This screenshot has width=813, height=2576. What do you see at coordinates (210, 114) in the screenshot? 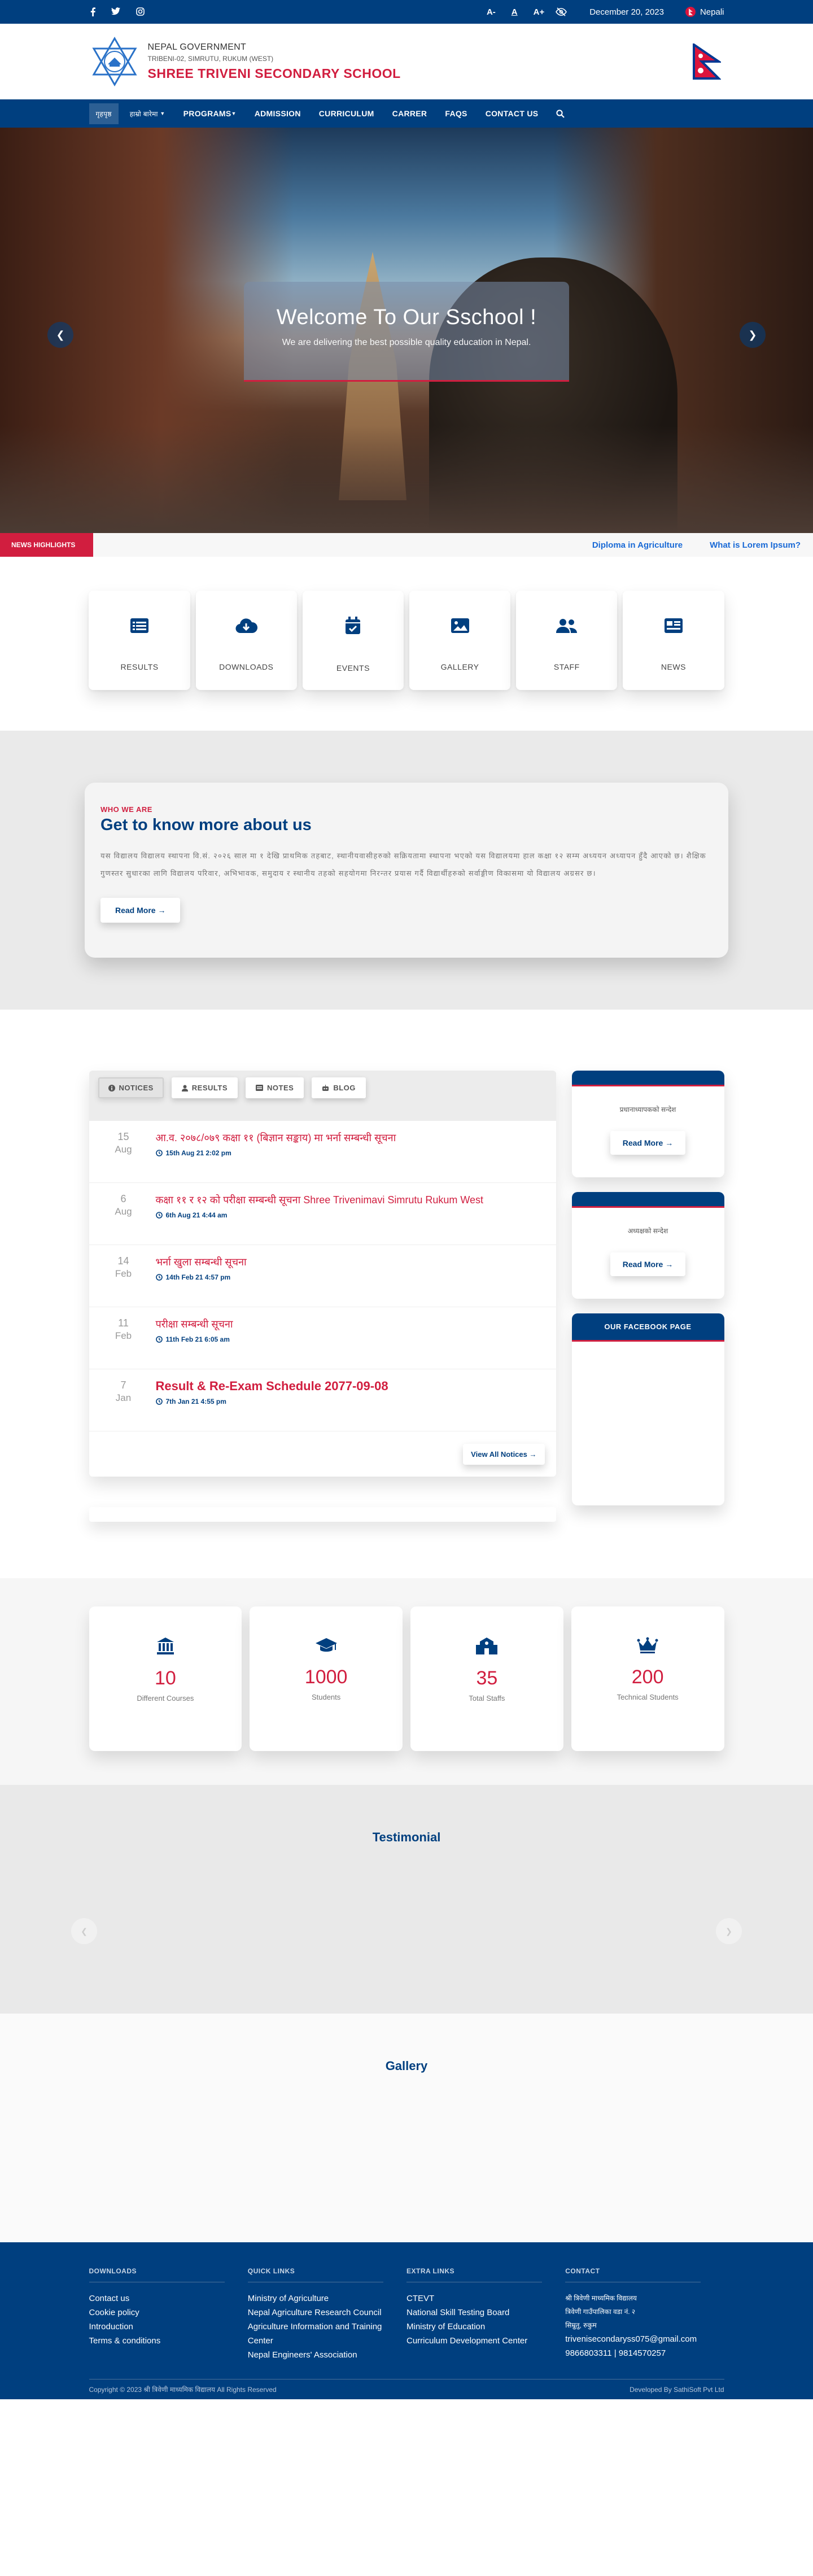
I see `nav-programs: PROGRAMS▼` at bounding box center [210, 114].